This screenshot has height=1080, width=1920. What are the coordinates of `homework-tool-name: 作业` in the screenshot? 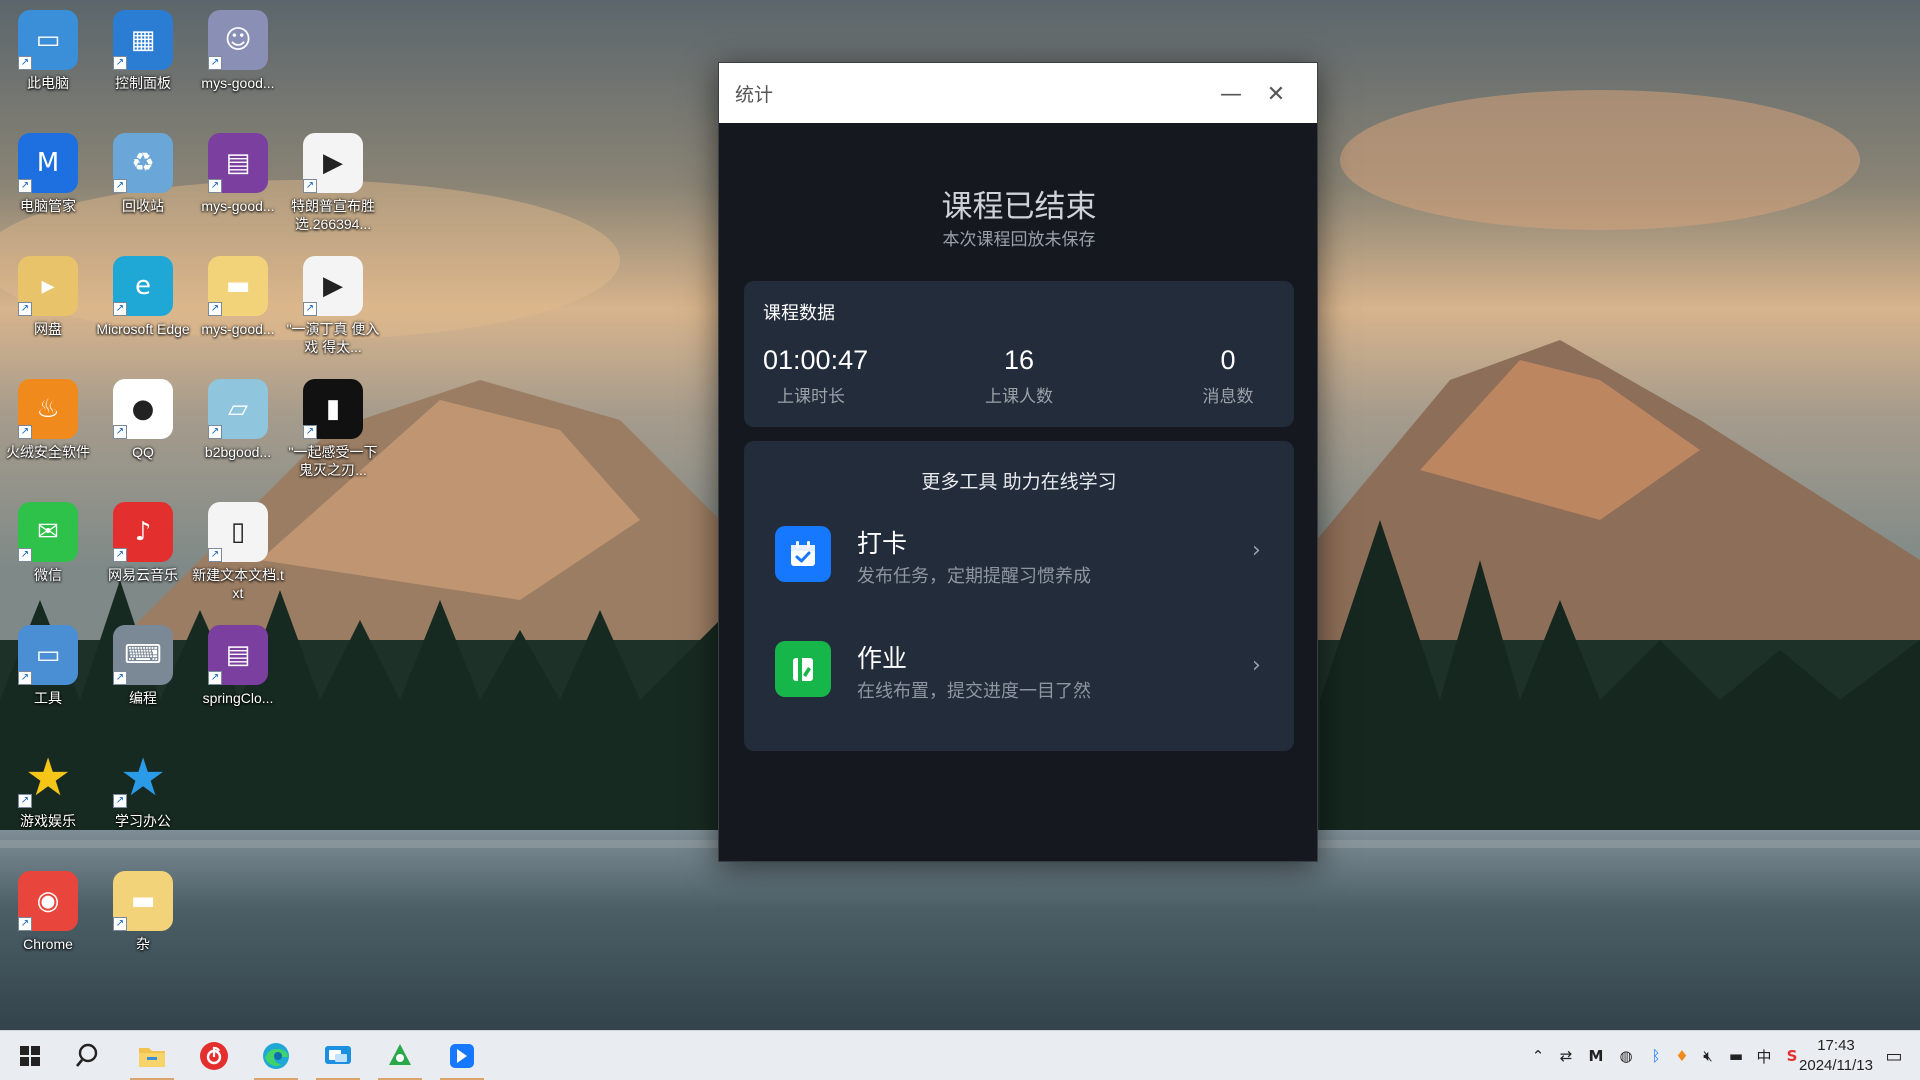 It's located at (882, 659).